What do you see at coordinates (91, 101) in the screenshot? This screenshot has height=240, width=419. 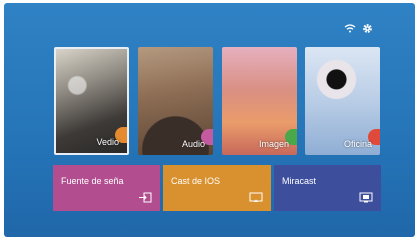 I see `tile-video: Vedio` at bounding box center [91, 101].